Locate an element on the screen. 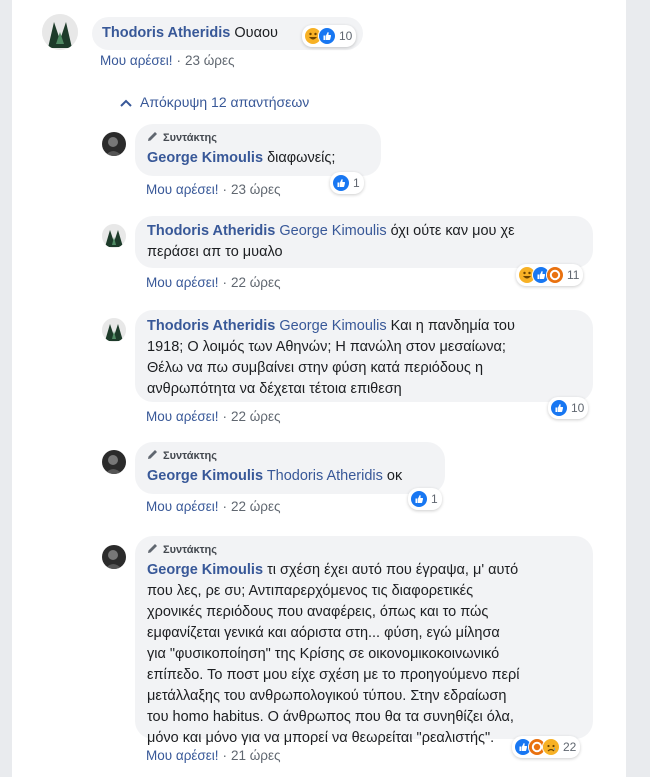 The height and width of the screenshot is (777, 650). reaction-summary: 22 is located at coordinates (546, 747).